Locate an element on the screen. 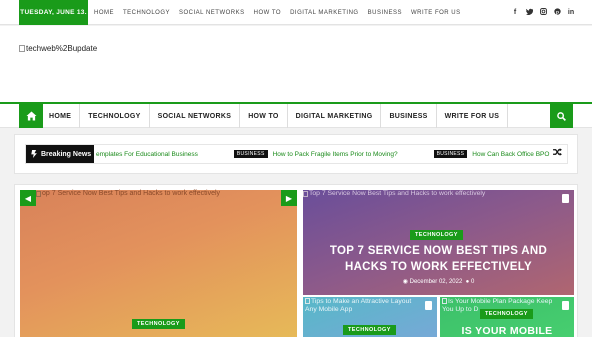 The height and width of the screenshot is (337, 592). calendar-icon: ◉ is located at coordinates (405, 282).